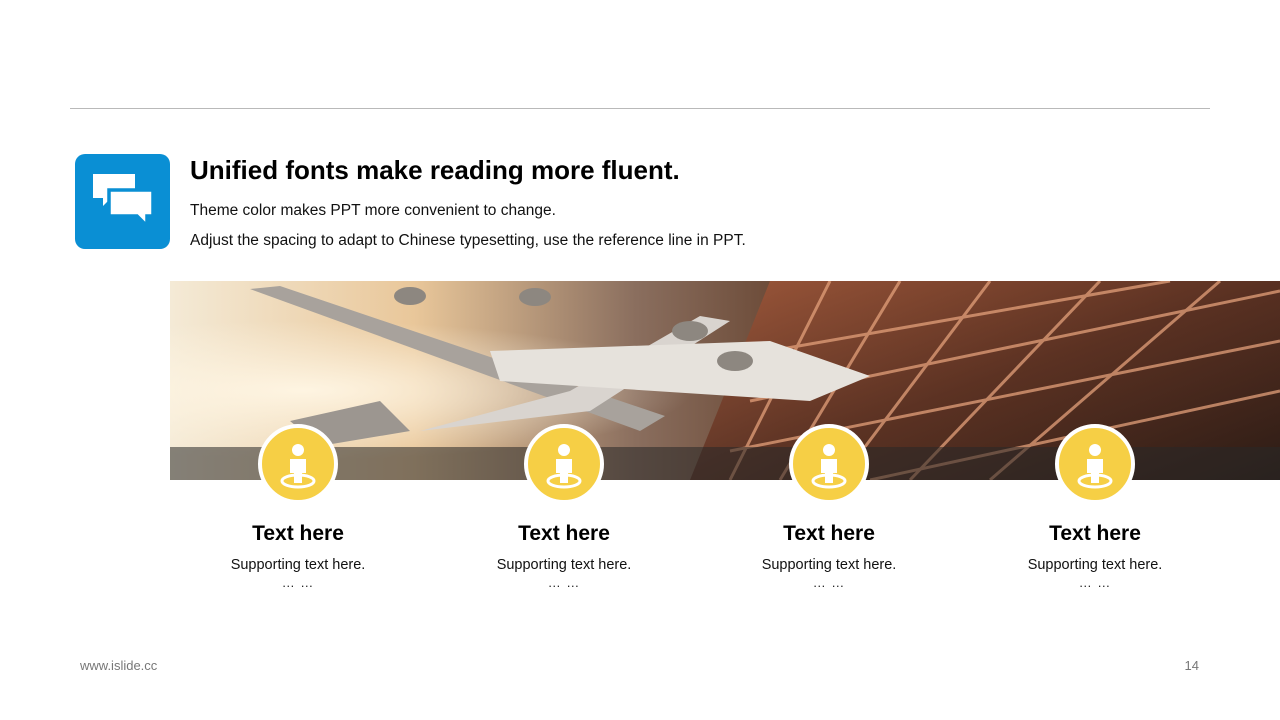  What do you see at coordinates (118, 665) in the screenshot?
I see `footer-url: www.islide.cc` at bounding box center [118, 665].